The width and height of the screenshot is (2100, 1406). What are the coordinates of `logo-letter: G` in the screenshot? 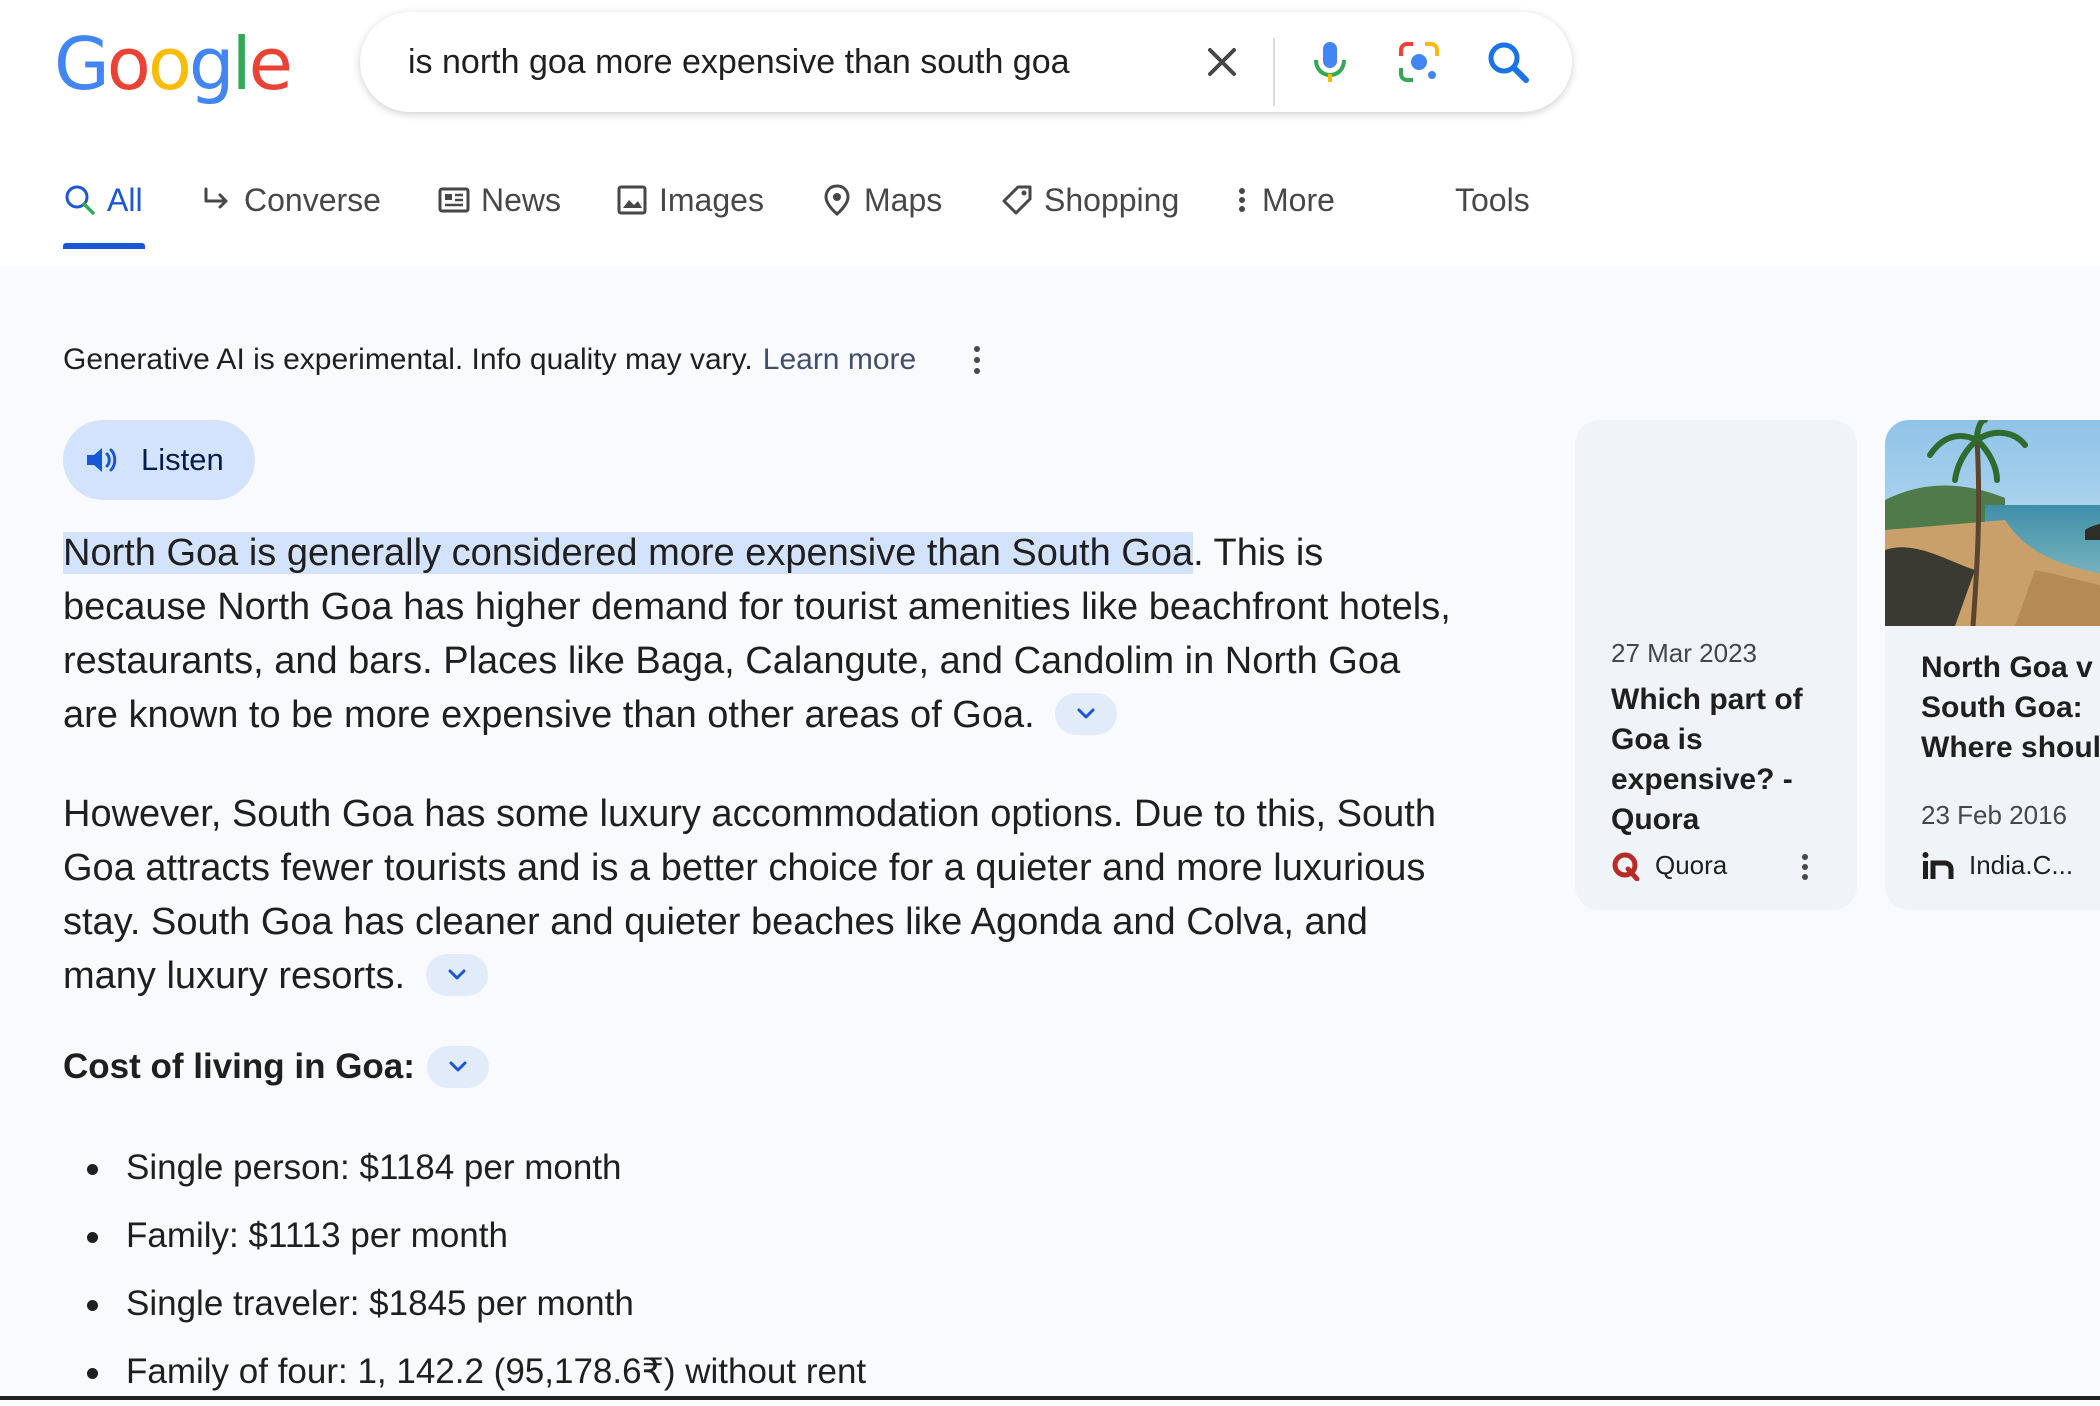 It's located at (82, 64).